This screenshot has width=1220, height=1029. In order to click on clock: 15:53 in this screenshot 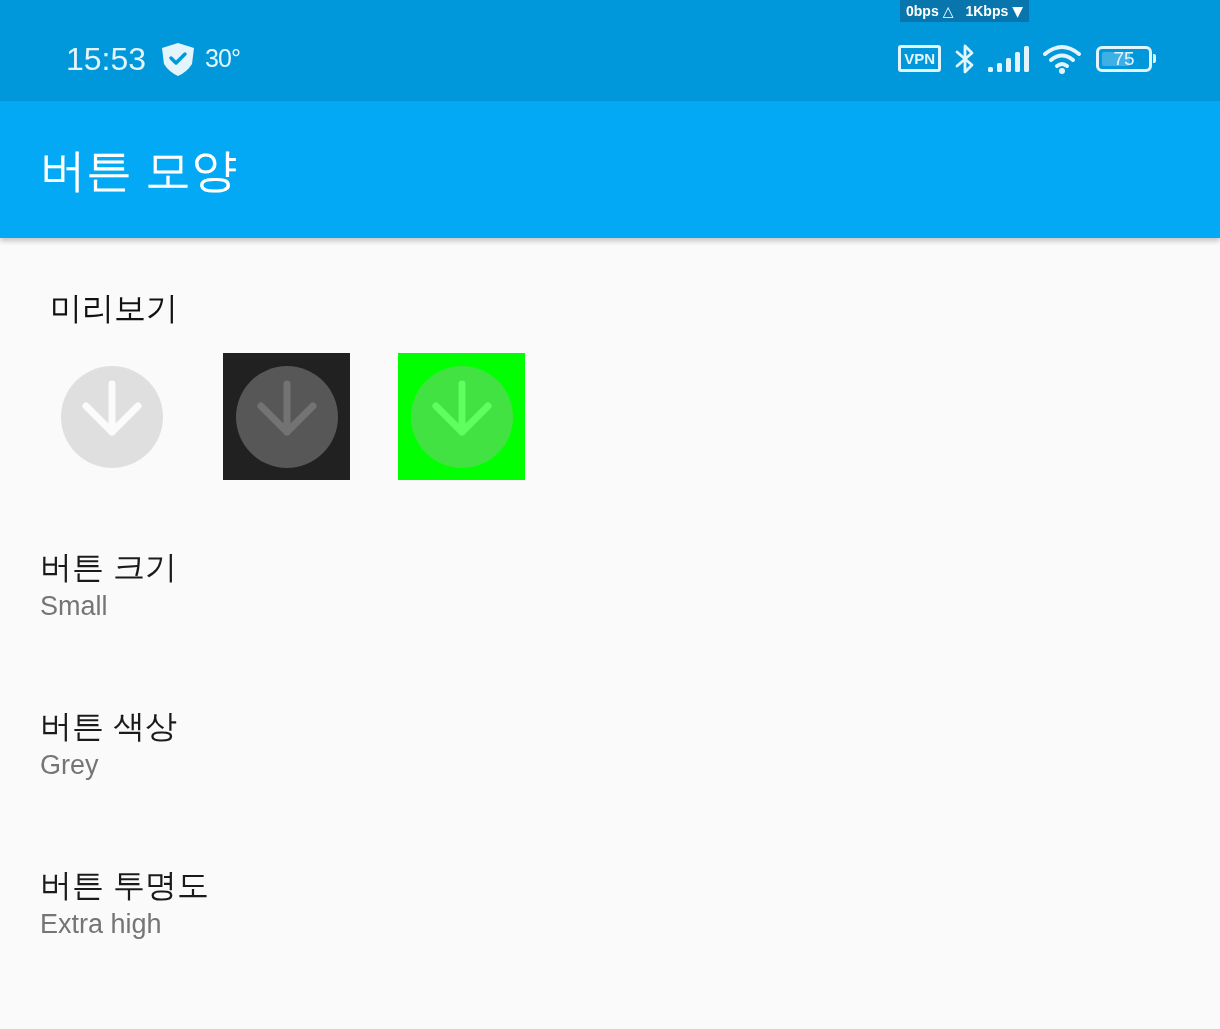, I will do `click(106, 58)`.